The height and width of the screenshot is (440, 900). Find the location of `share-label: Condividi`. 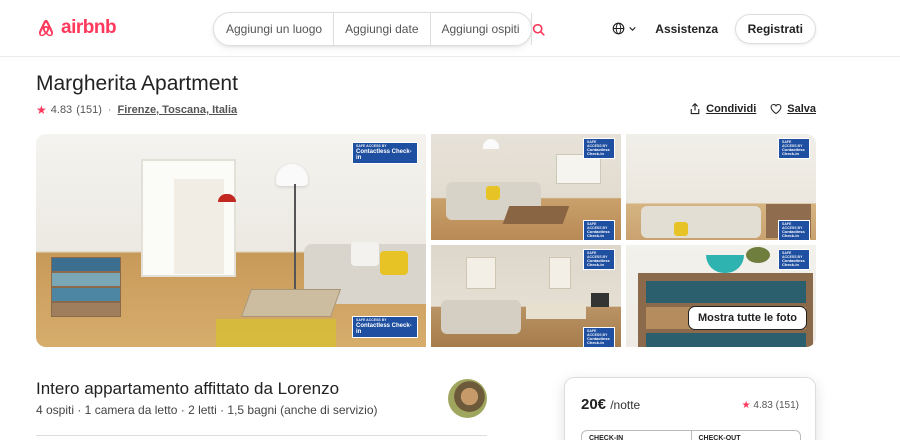

share-label: Condividi is located at coordinates (731, 109).